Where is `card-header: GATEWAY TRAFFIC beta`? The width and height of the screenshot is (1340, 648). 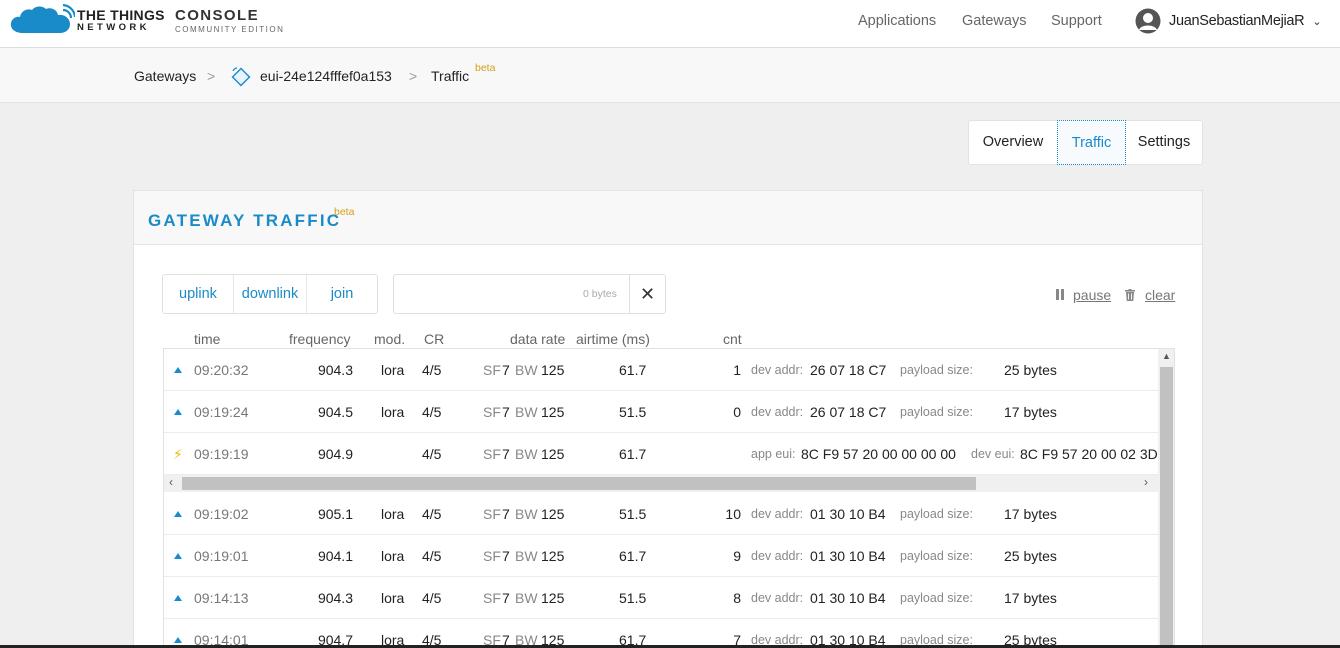
card-header: GATEWAY TRAFFIC beta is located at coordinates (668, 218).